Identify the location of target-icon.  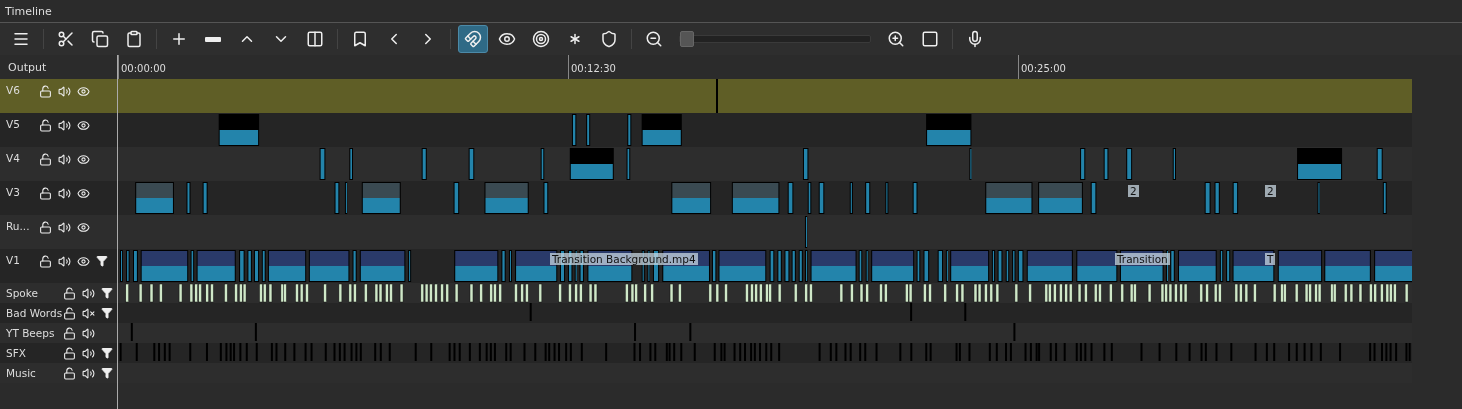
(541, 39).